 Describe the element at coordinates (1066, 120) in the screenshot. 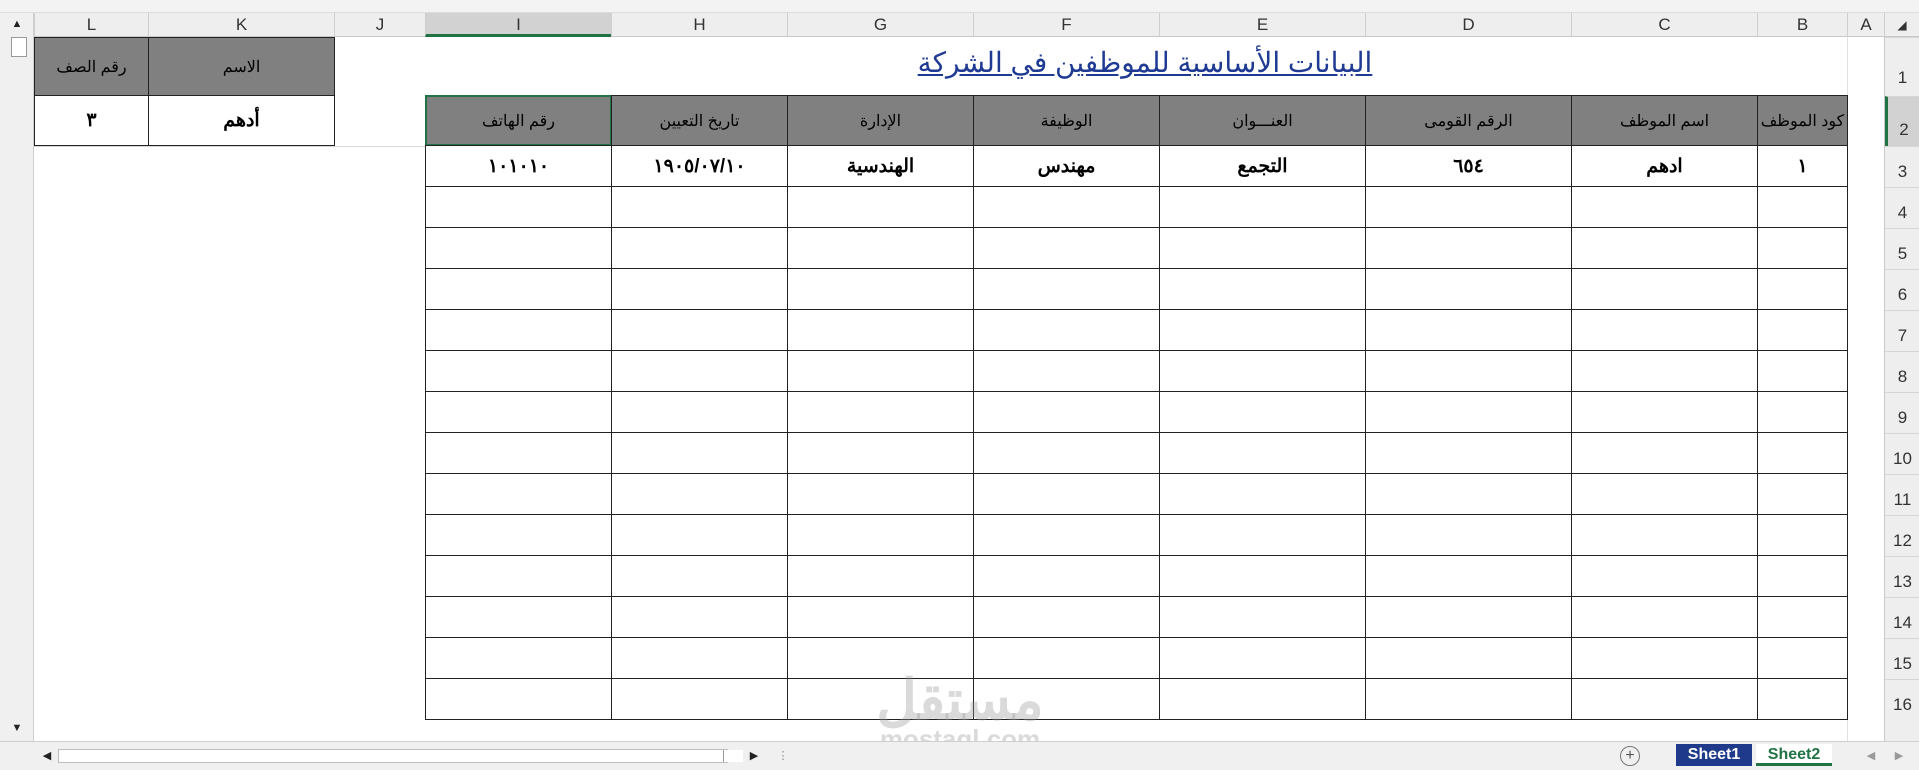

I see `table-header-job: الوظيفة` at that location.